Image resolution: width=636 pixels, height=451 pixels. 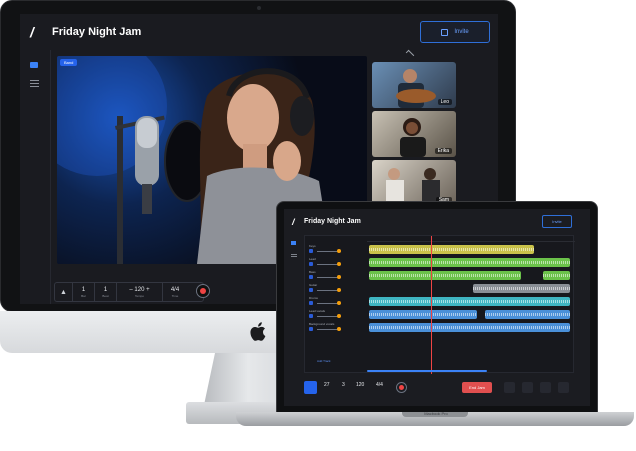 I want to click on macbook-label: Macbook Pro, so click(x=436, y=413).